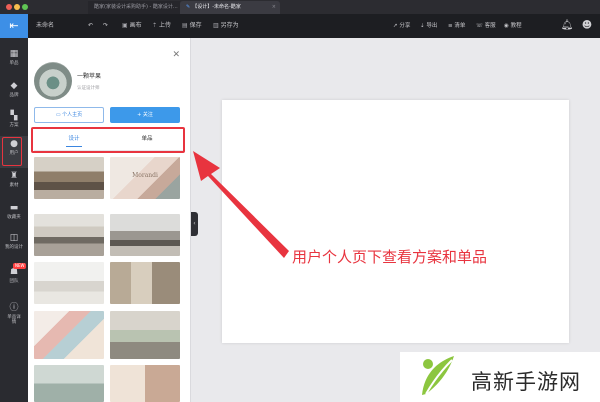 This screenshot has width=600, height=402. I want to click on annotation-text: 用户个人页下查看方案和单品, so click(390, 257).